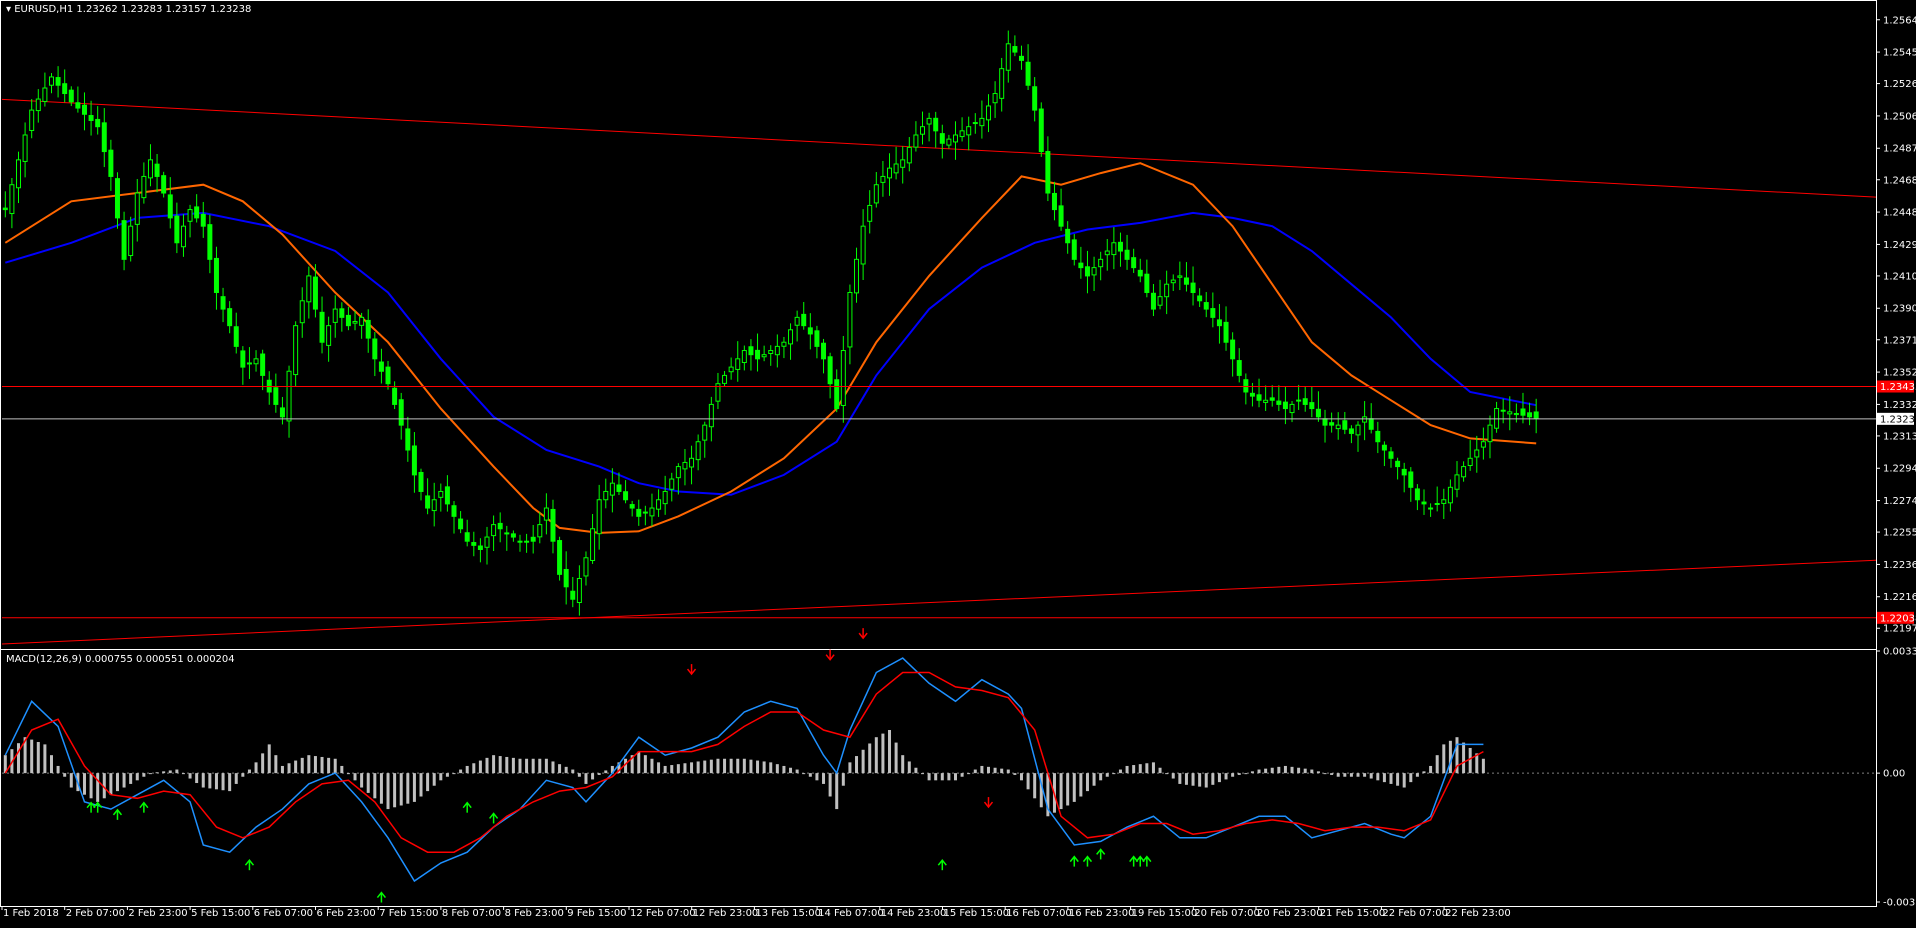 This screenshot has height=928, width=1916. What do you see at coordinates (1353, 913) in the screenshot?
I see `time-axis-label: 21 Feb 15:00` at bounding box center [1353, 913].